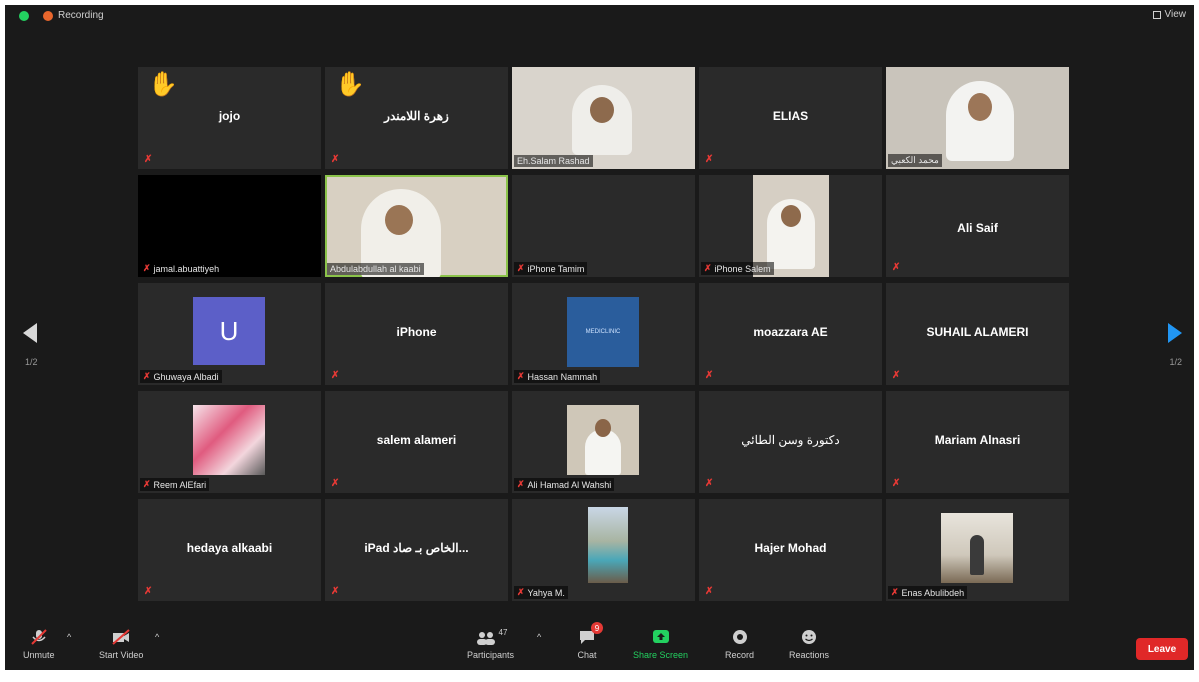  I want to click on reactions-smiley-icon, so click(809, 637).